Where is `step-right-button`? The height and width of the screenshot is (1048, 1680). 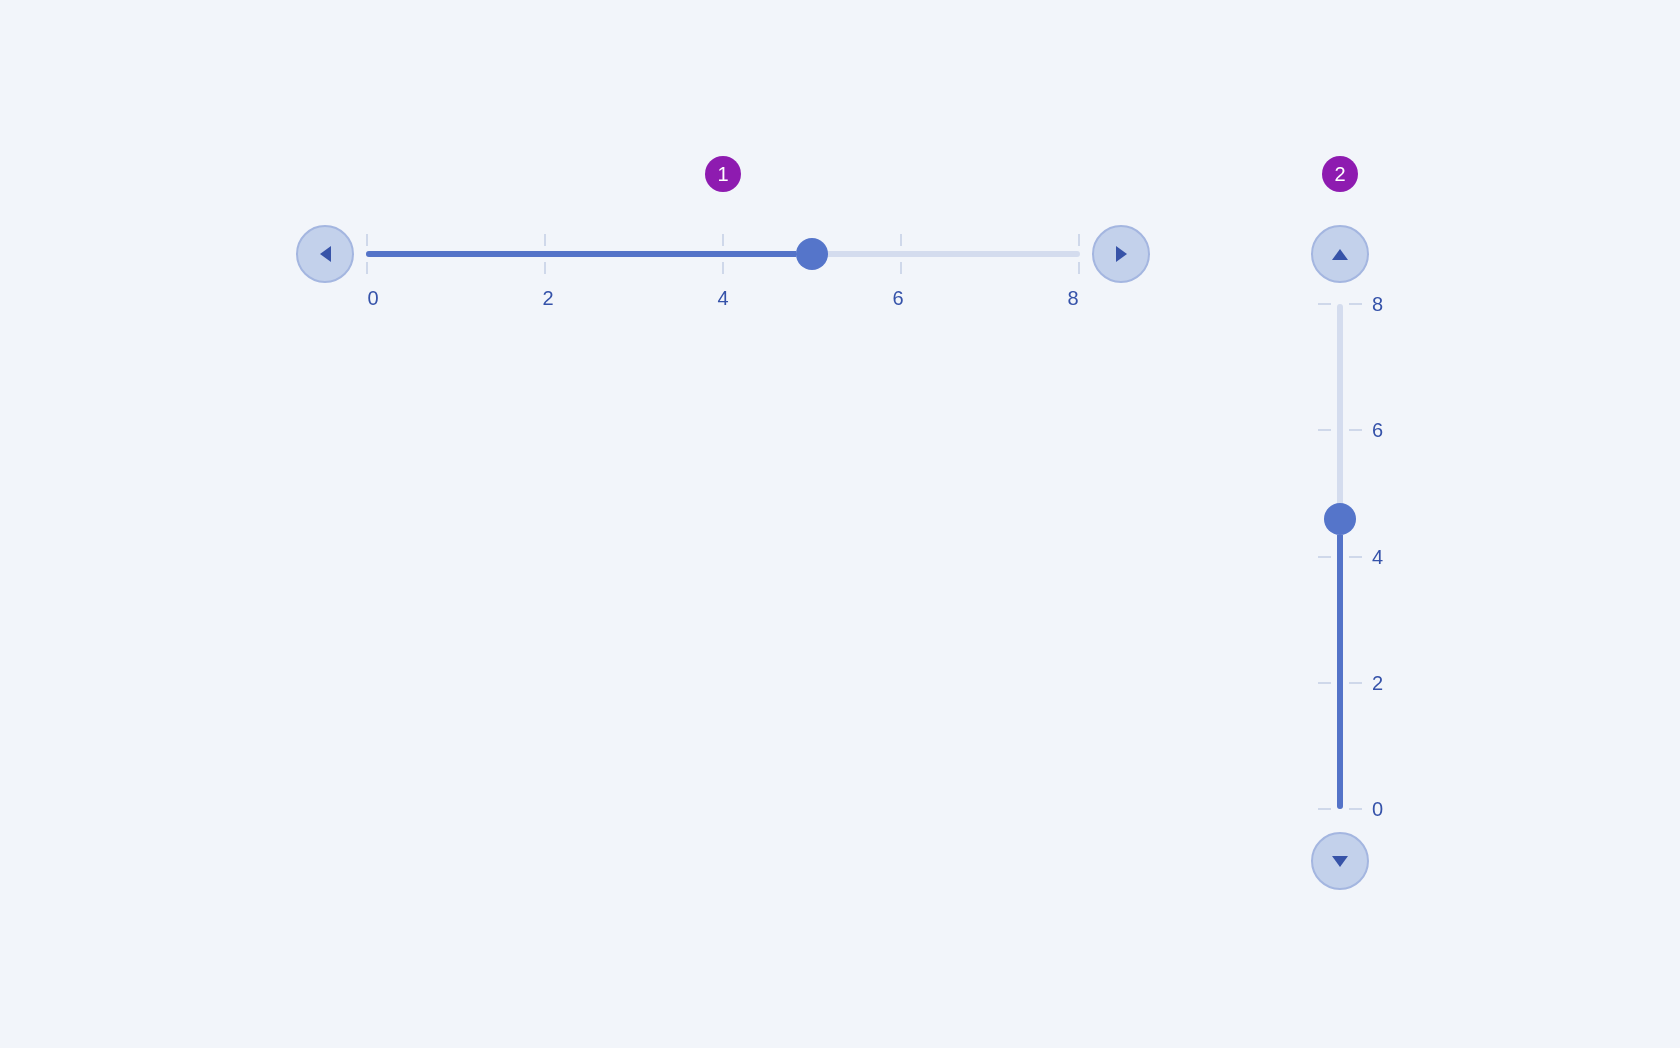
step-right-button is located at coordinates (1121, 254).